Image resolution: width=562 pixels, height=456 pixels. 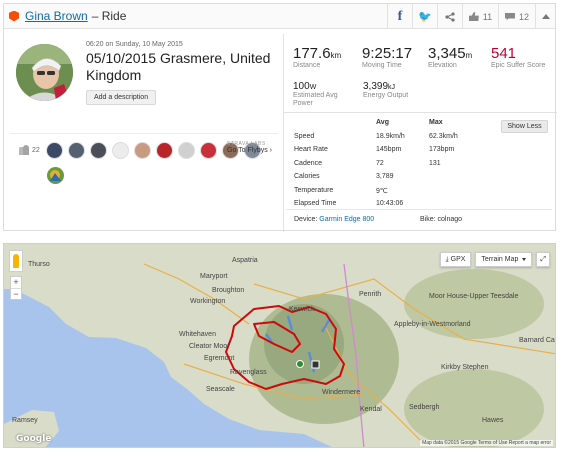 I want to click on stat-distance: 177.6km Distance, so click(x=317, y=57).